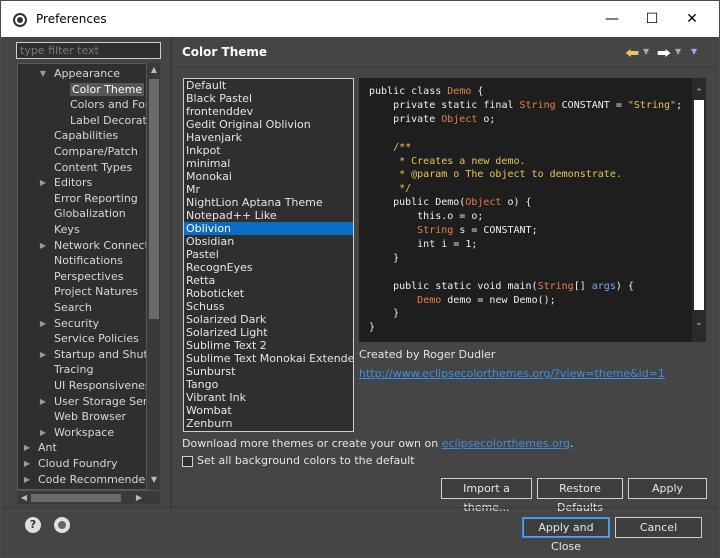 This screenshot has width=720, height=558. I want to click on tree-item: UI Responsiveness Monitoring, so click(98, 385).